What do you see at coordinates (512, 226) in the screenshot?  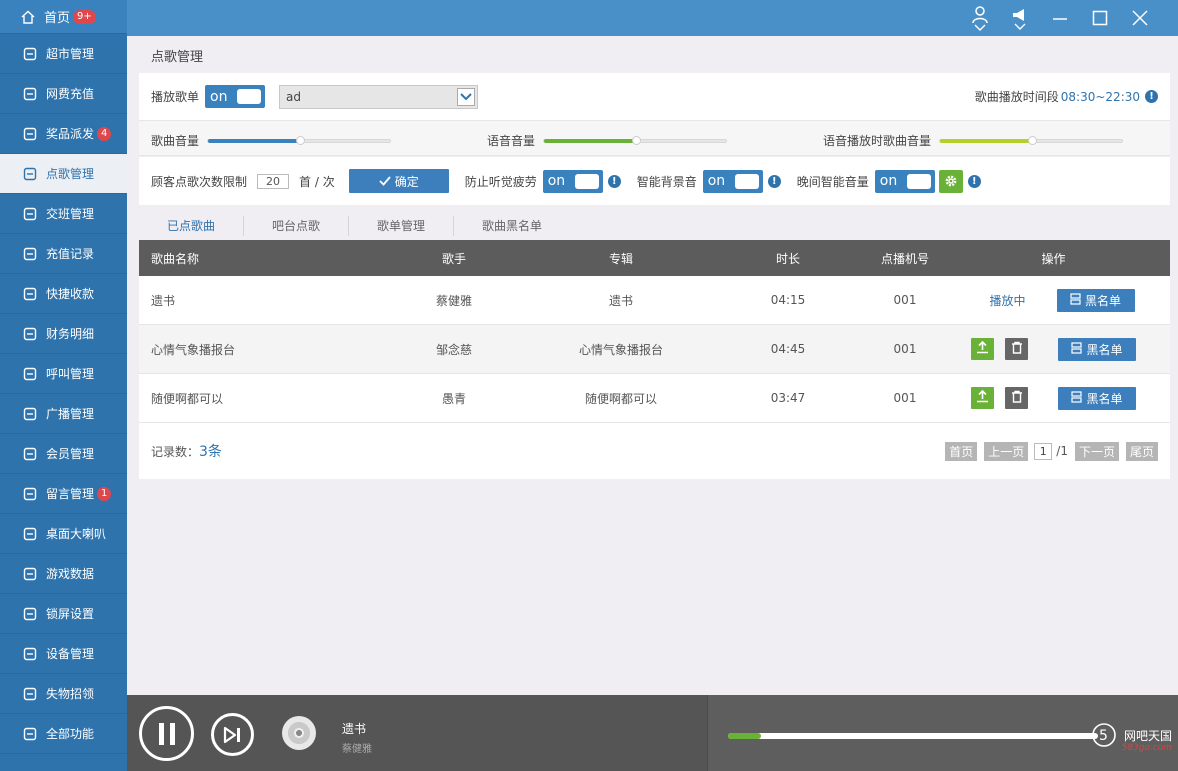 I see `tab: 歌曲黑名单` at bounding box center [512, 226].